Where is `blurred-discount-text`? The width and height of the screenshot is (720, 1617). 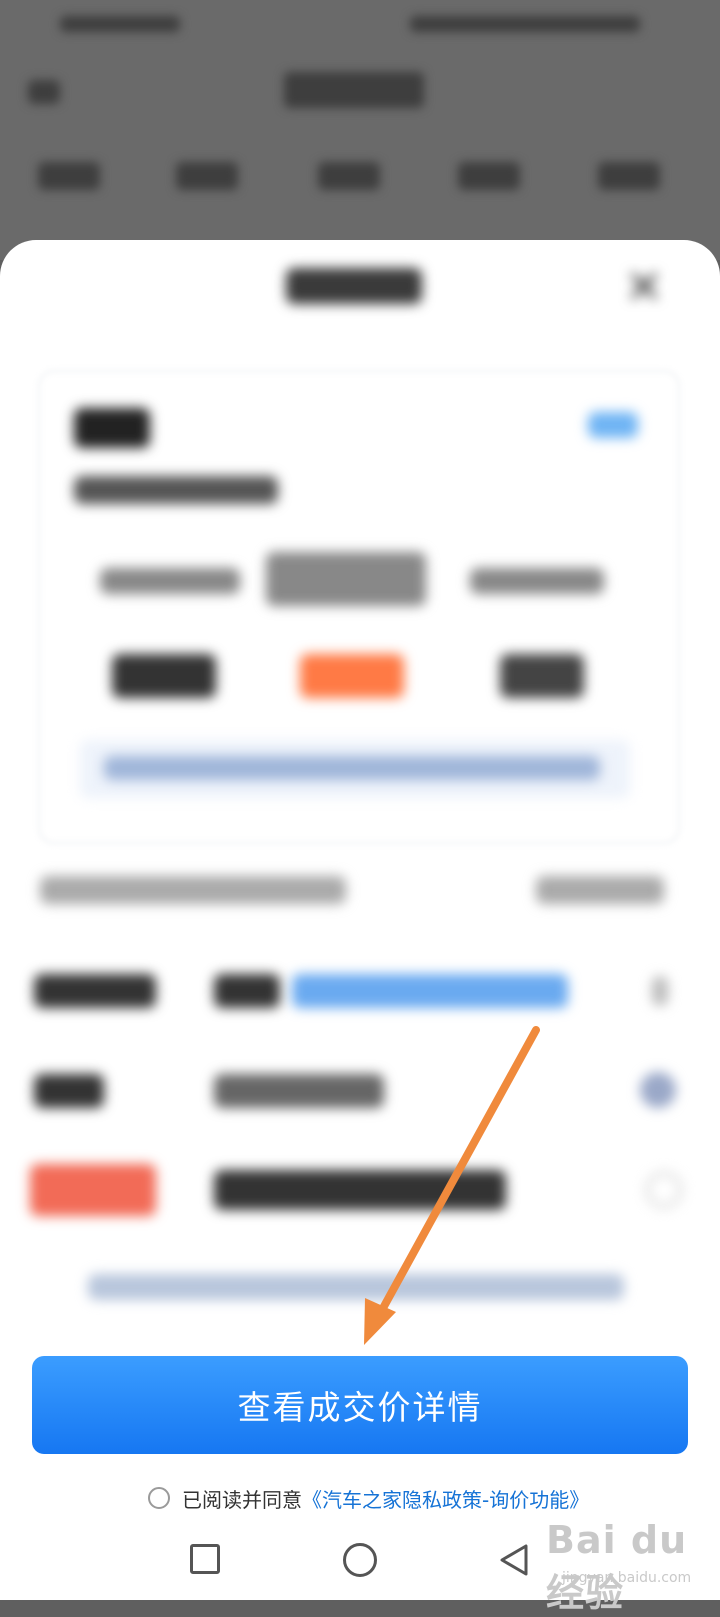 blurred-discount-text is located at coordinates (360, 1190).